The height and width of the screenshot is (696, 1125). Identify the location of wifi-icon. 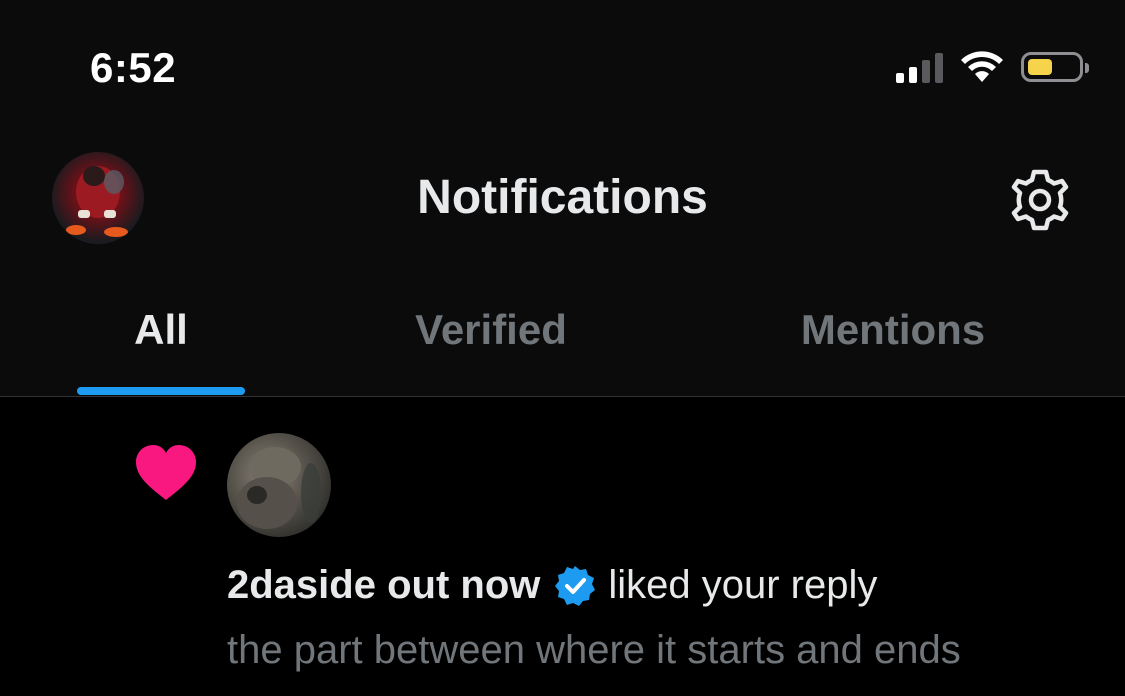
(982, 66).